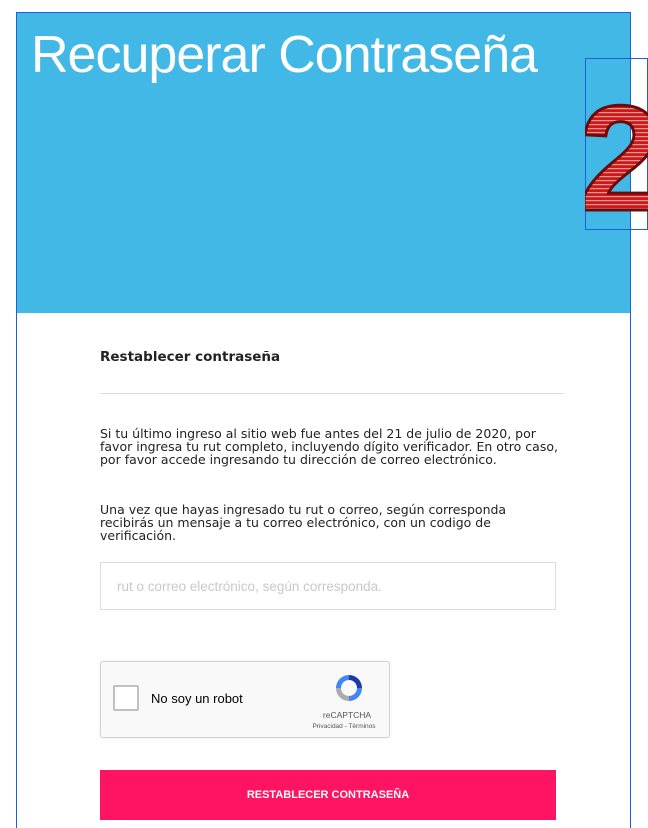 The width and height of the screenshot is (648, 828). I want to click on recaptcha-links: Privacidad - Términos, so click(344, 726).